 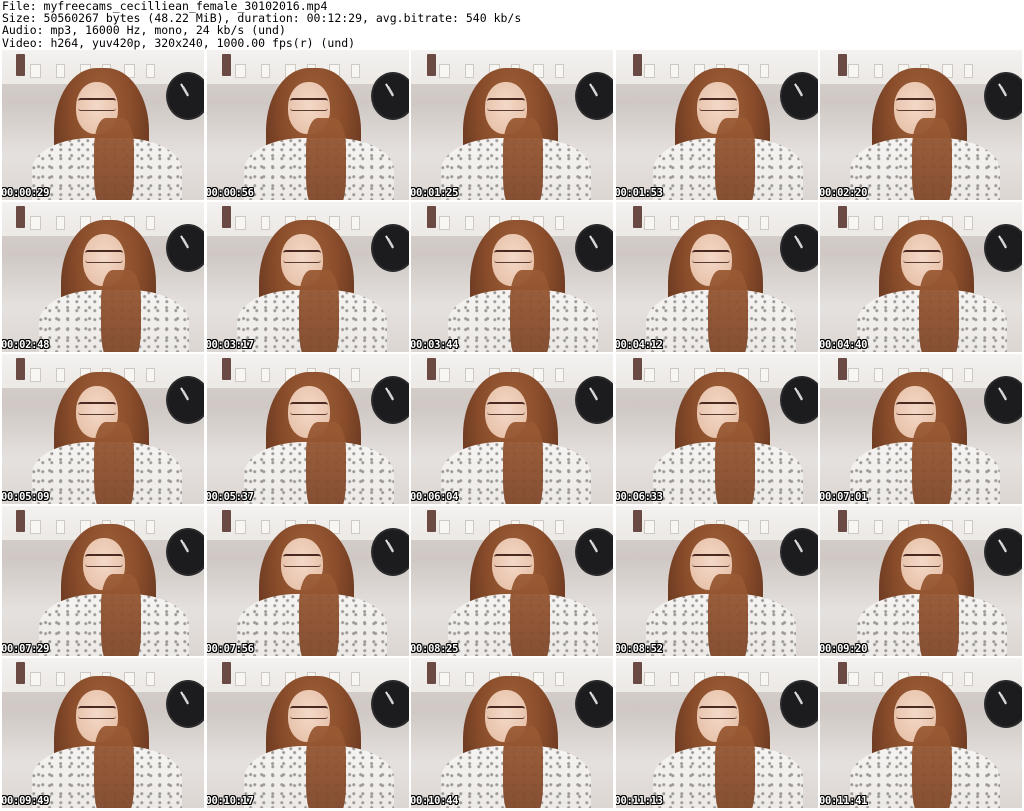 I want to click on video-thumbnail: 00:01:25, so click(x=512, y=125).